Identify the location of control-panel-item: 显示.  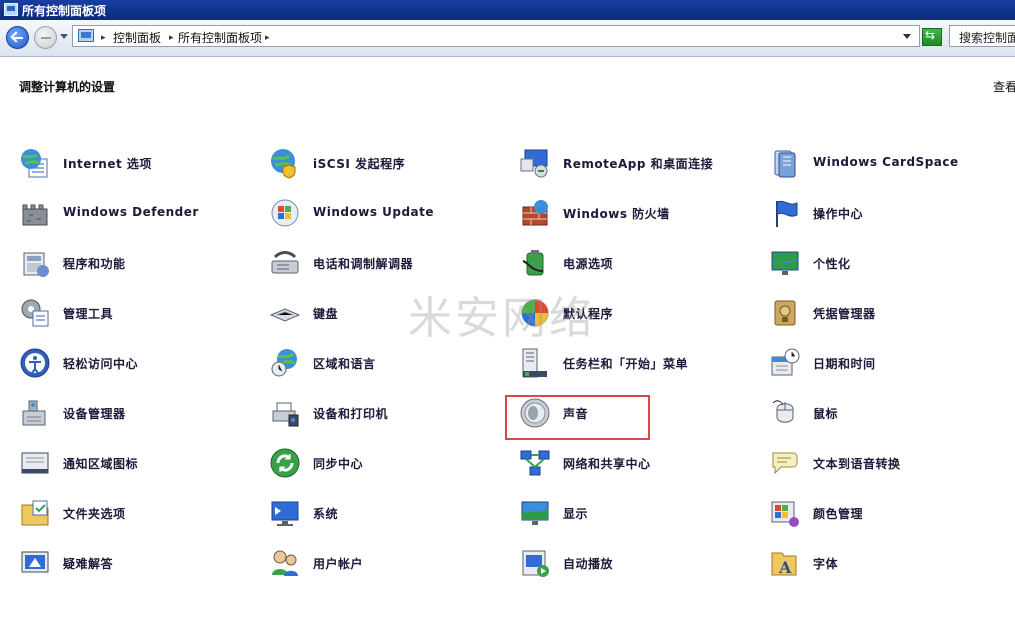
(639, 516).